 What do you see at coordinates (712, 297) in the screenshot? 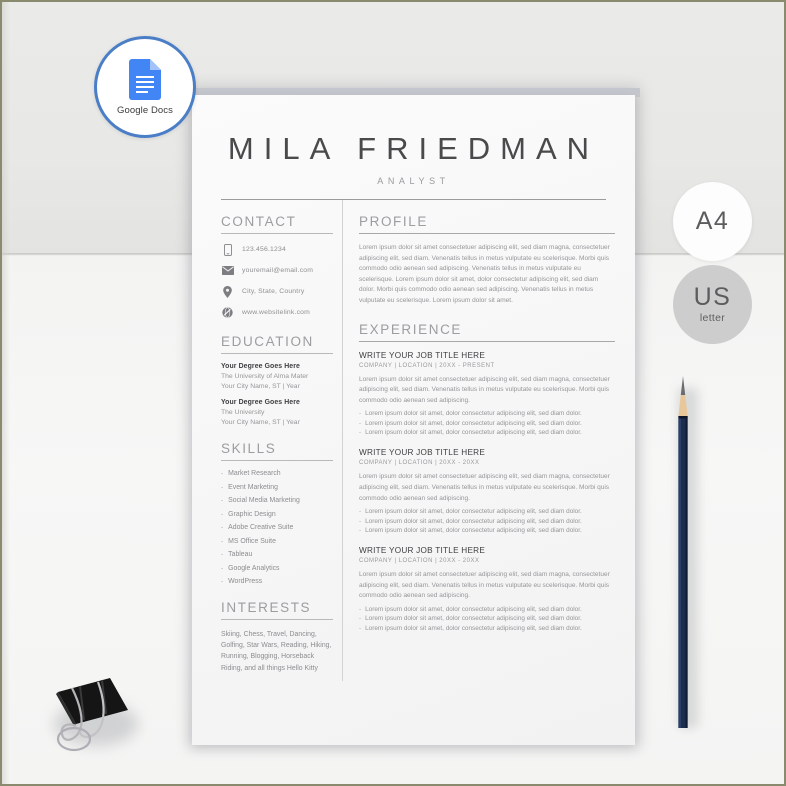
I see `format-us-label: US` at bounding box center [712, 297].